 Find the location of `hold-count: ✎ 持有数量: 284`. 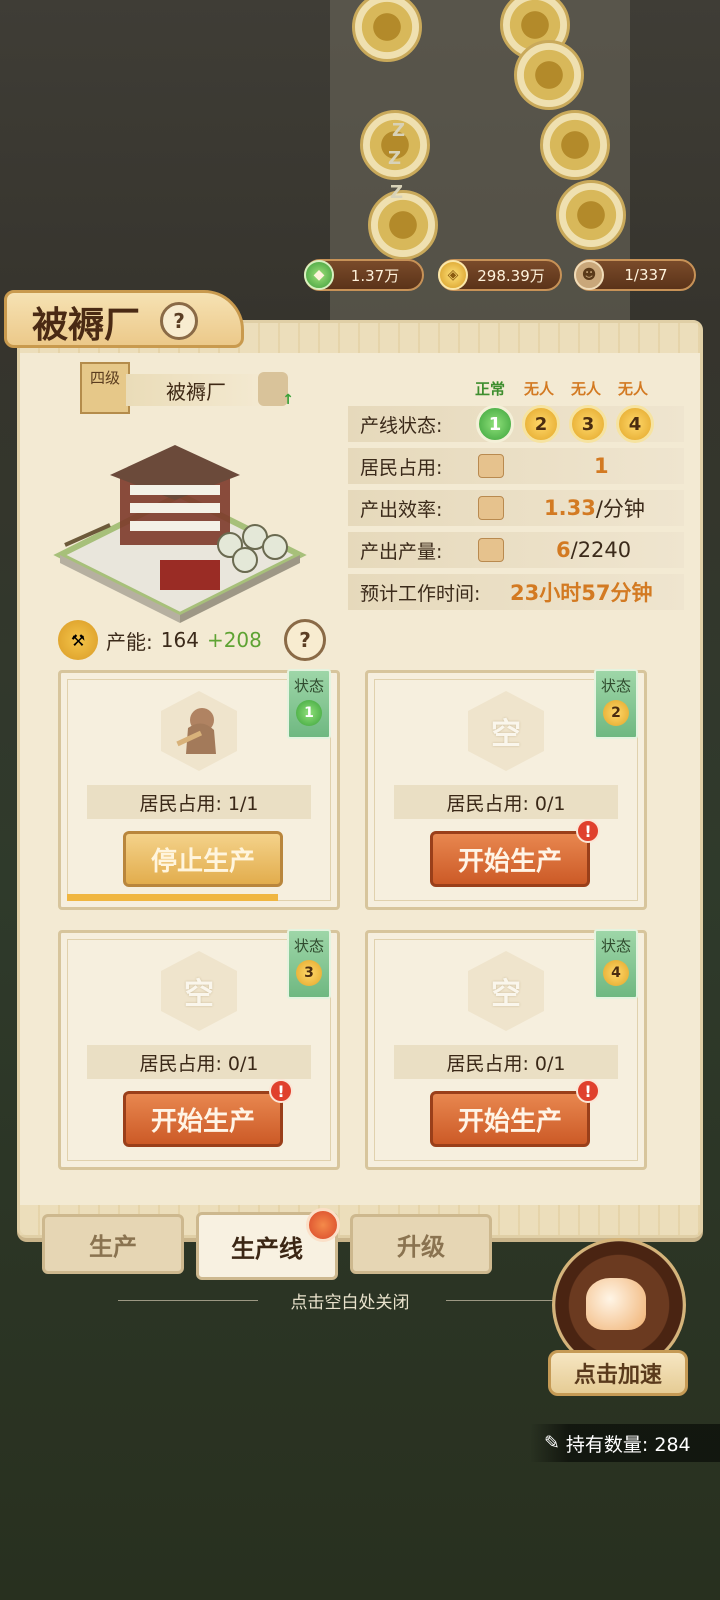

hold-count: ✎ 持有数量: 284 is located at coordinates (625, 1443).